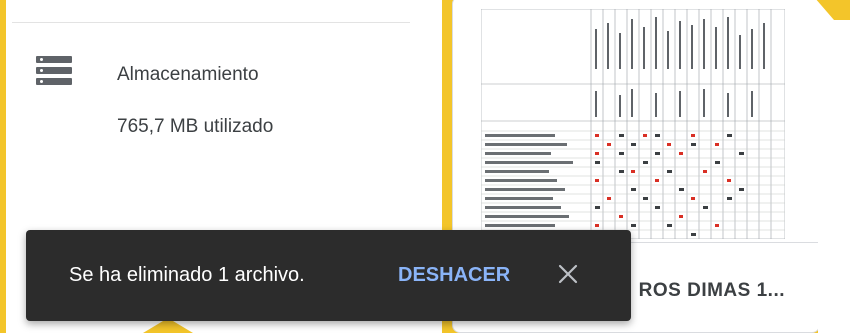 This screenshot has width=850, height=333. Describe the element at coordinates (211, 22) in the screenshot. I see `divider` at that location.